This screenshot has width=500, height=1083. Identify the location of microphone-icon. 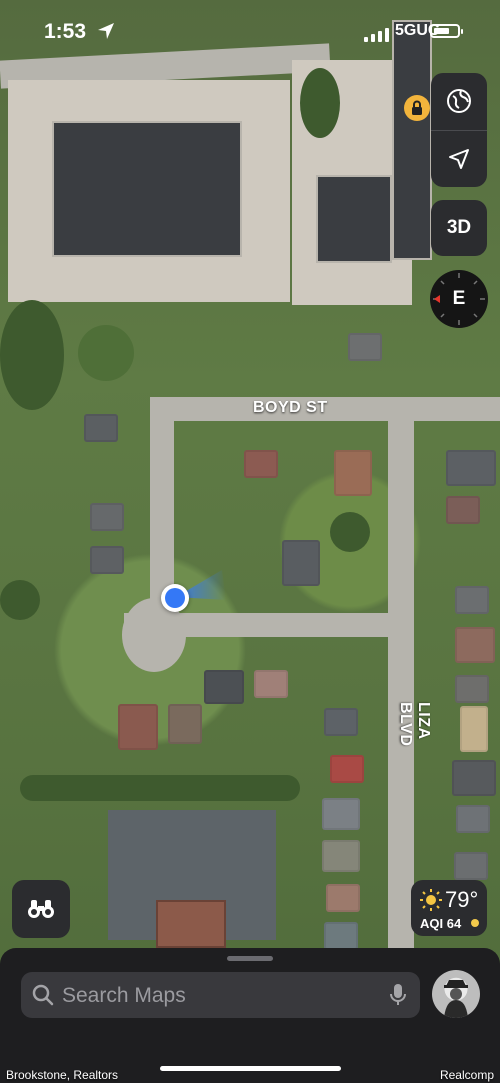
(398, 995).